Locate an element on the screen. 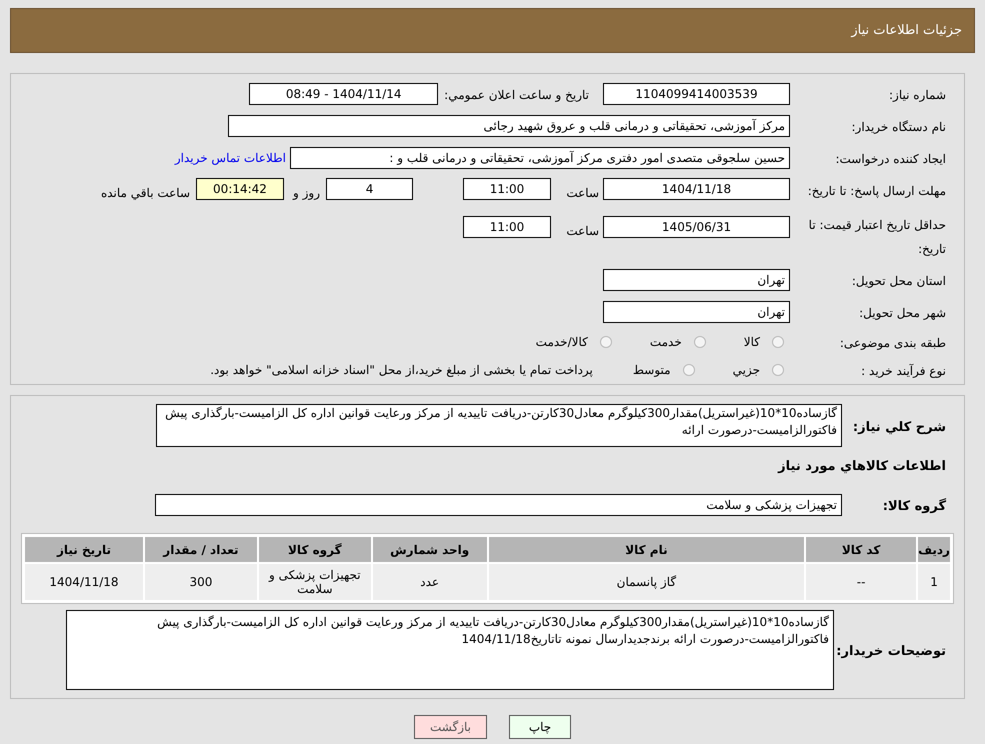 The width and height of the screenshot is (985, 744). table-cell: -- is located at coordinates (861, 582).